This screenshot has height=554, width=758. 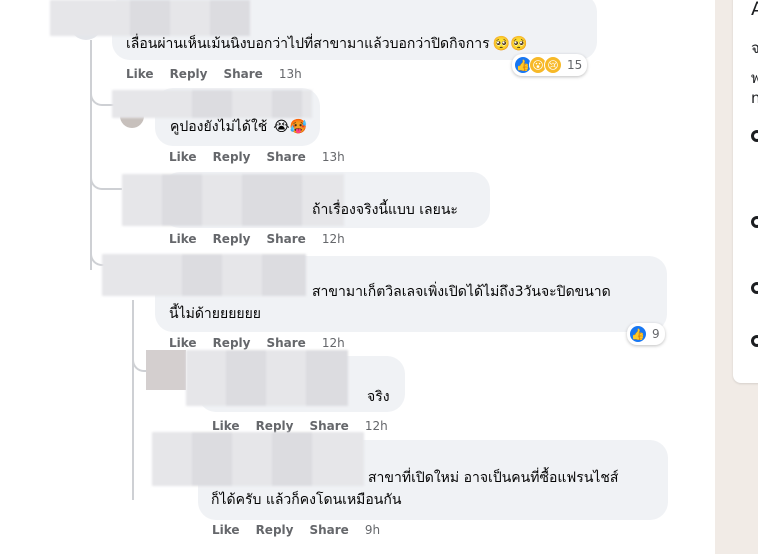 I want to click on comment-actions: Like Reply Share 9h, so click(x=304, y=530).